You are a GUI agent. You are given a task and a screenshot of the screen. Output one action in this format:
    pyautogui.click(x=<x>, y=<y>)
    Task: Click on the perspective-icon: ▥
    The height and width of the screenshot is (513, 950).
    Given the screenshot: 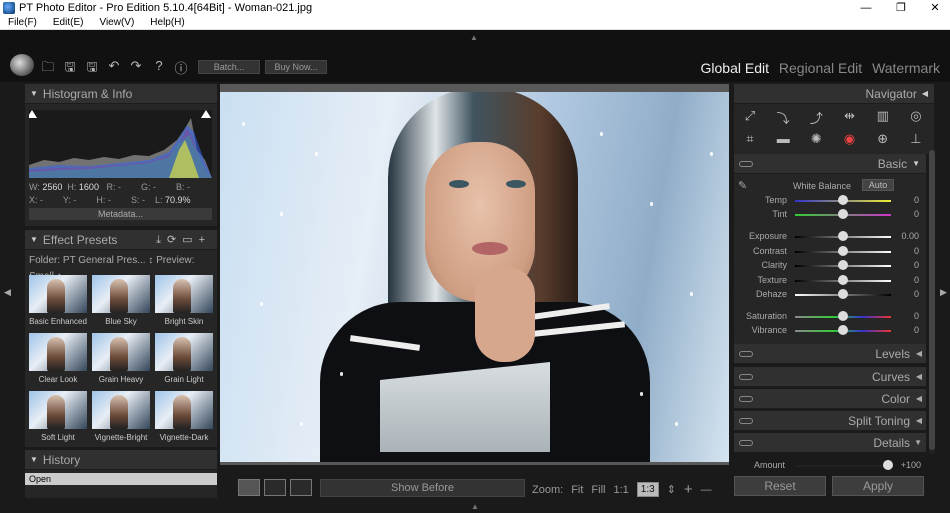 What is the action you would take?
    pyautogui.click(x=883, y=117)
    